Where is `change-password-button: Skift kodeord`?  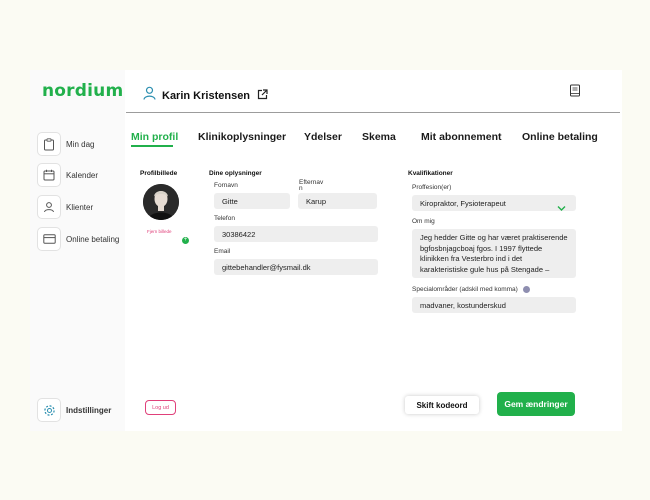
change-password-button: Skift kodeord is located at coordinates (442, 405).